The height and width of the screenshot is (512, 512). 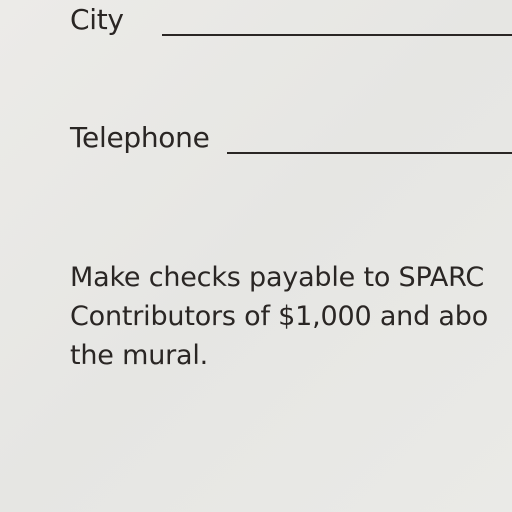 I want to click on telephone-label: Telephone, so click(x=140, y=137).